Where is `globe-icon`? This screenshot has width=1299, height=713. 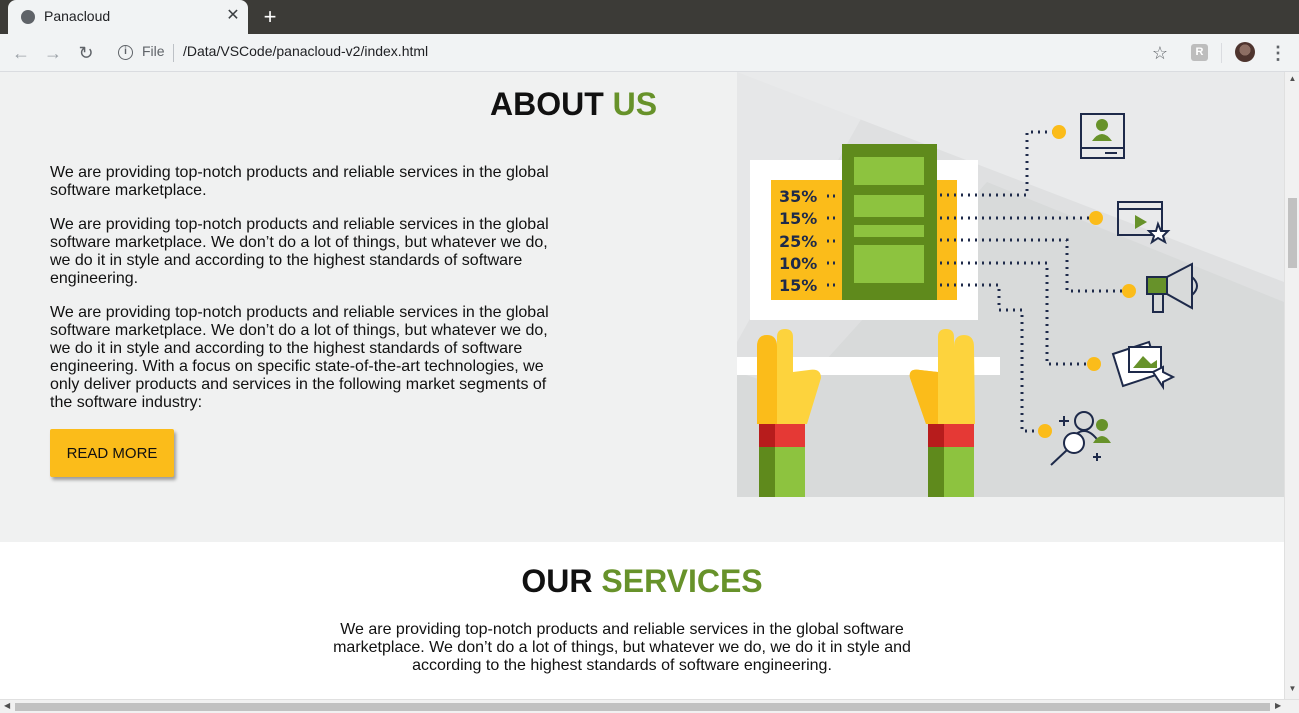 globe-icon is located at coordinates (28, 17).